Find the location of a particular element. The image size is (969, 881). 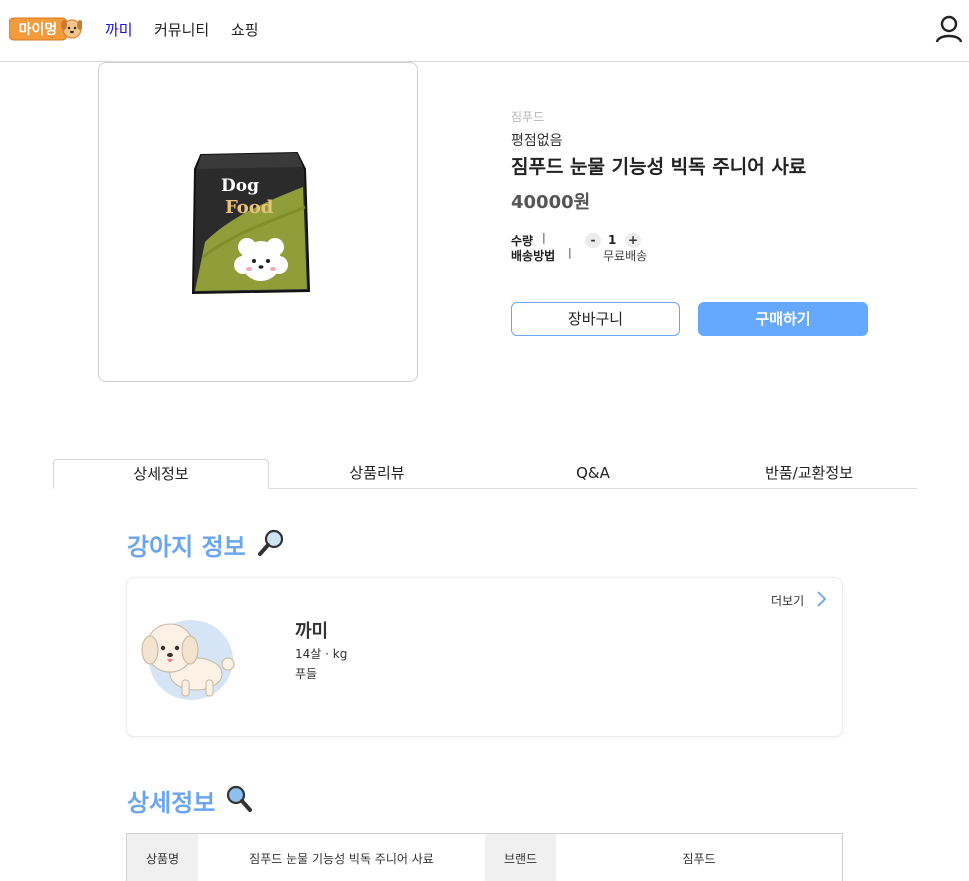

dog-food-bag-image: Dog Food is located at coordinates (251, 223).